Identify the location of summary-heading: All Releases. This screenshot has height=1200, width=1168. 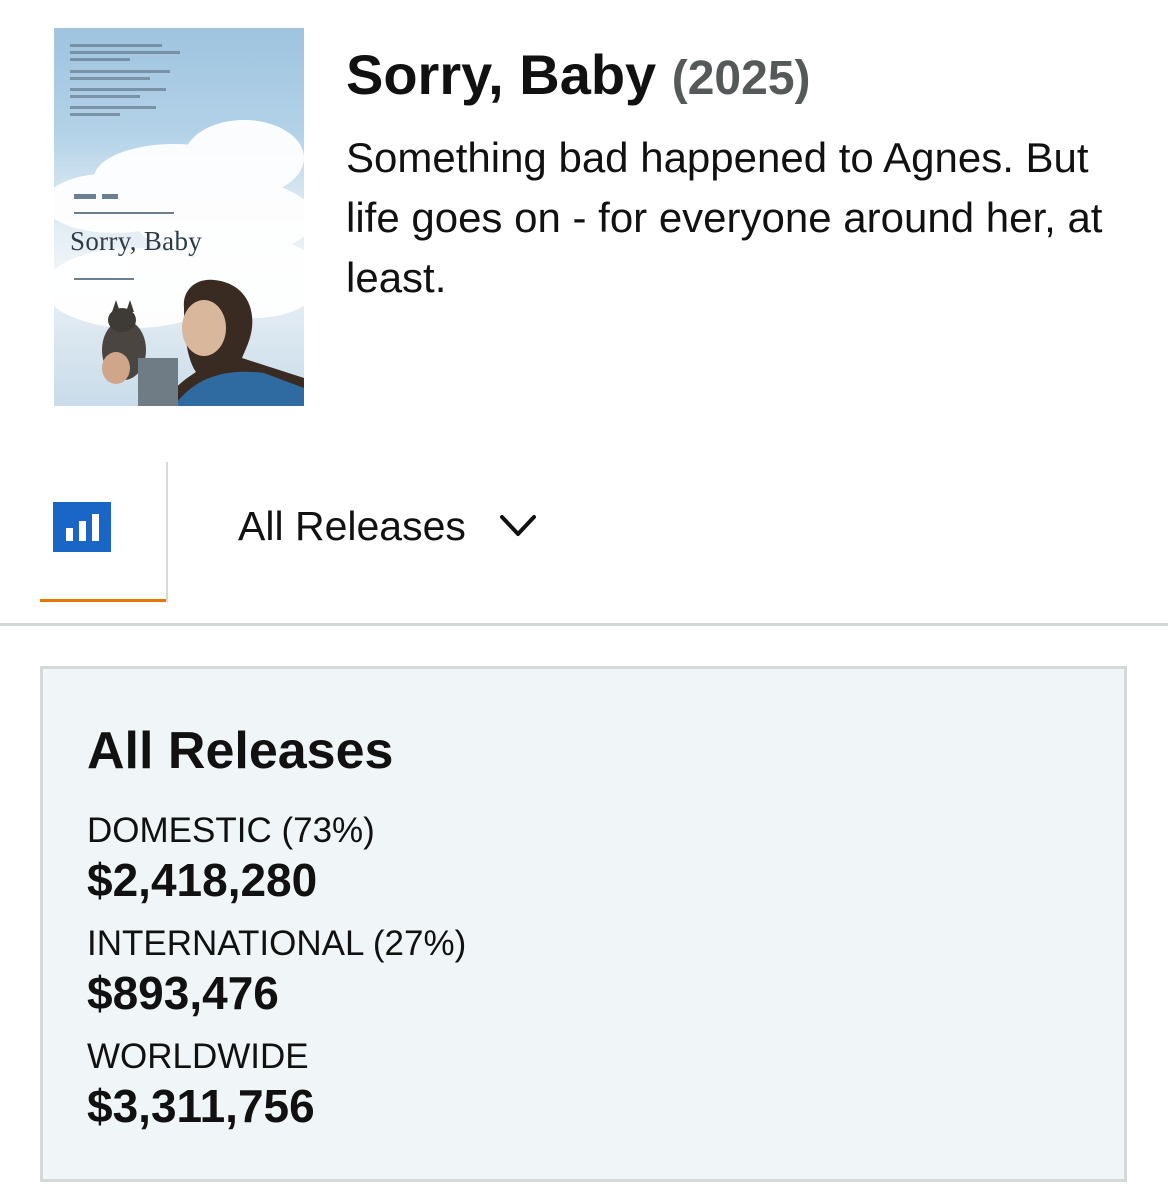
(240, 751).